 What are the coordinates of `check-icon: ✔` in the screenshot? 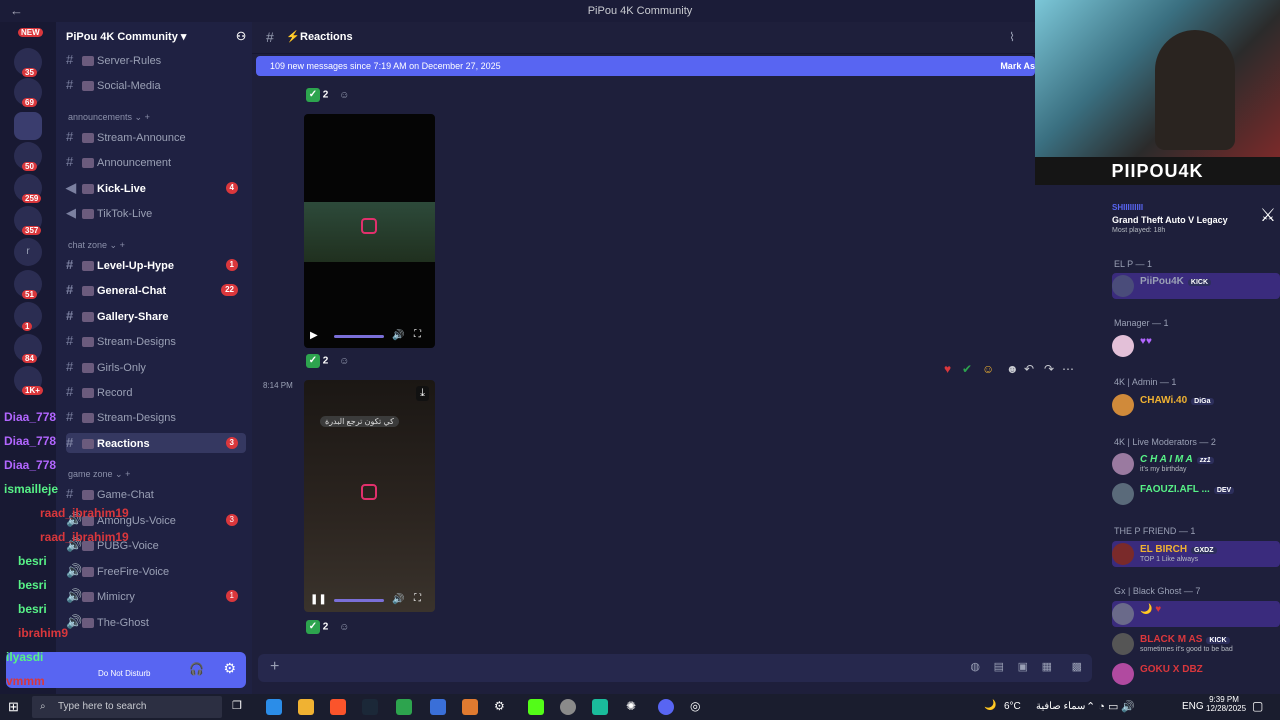 It's located at (967, 369).